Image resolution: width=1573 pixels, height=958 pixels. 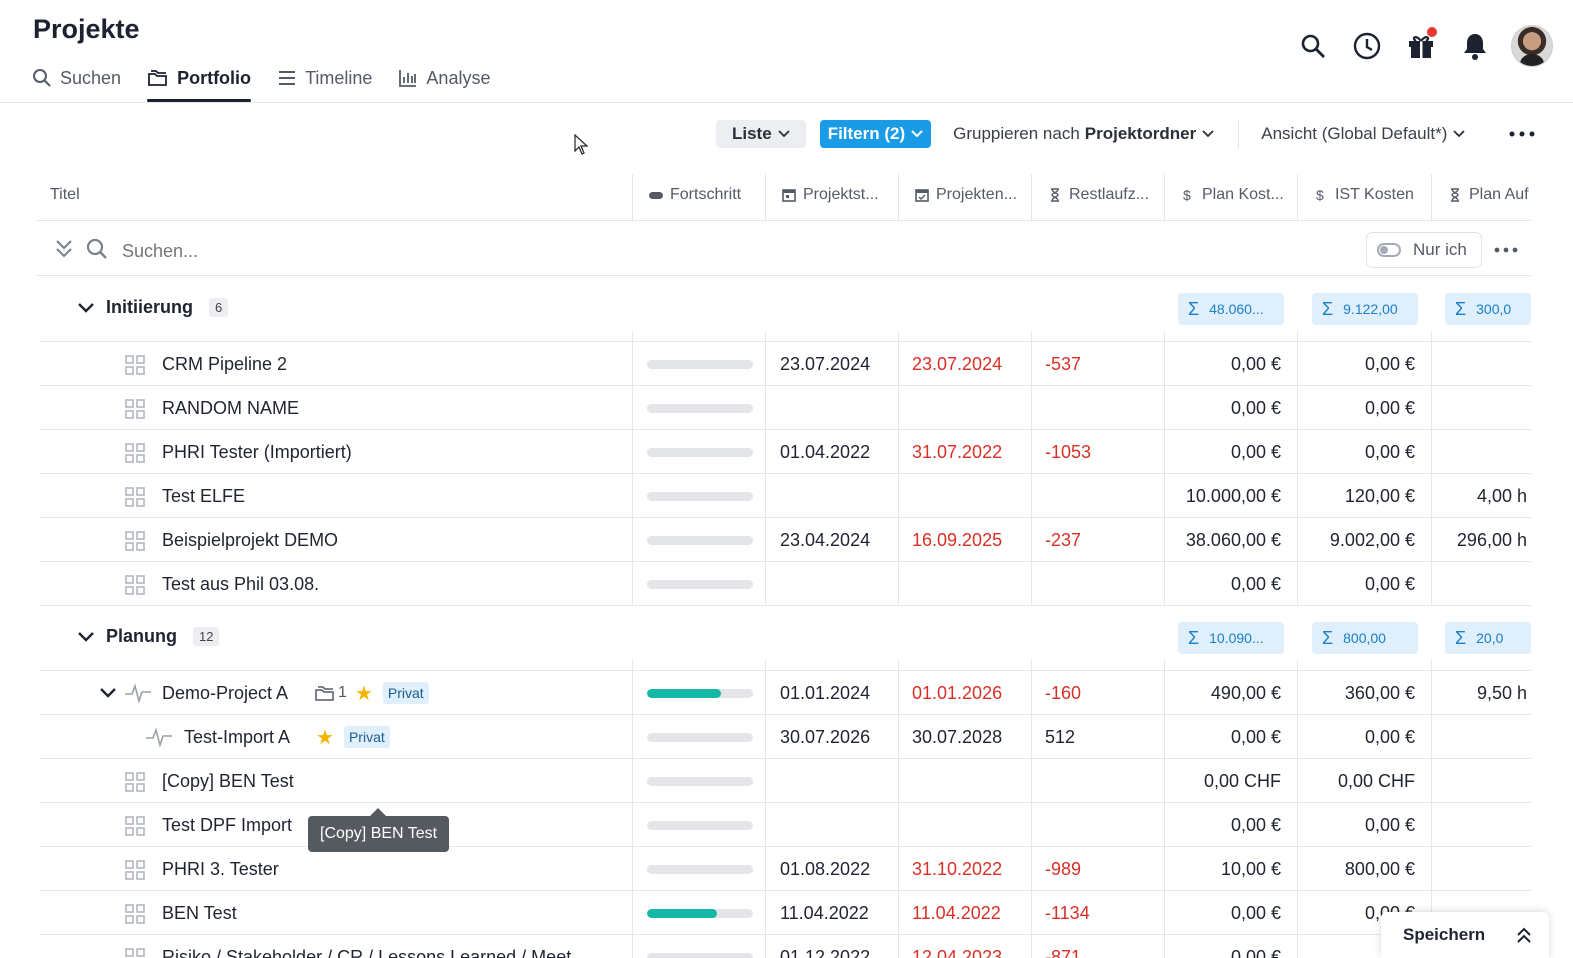 I want to click on project-title-text: Demo-Project A, so click(x=225, y=693).